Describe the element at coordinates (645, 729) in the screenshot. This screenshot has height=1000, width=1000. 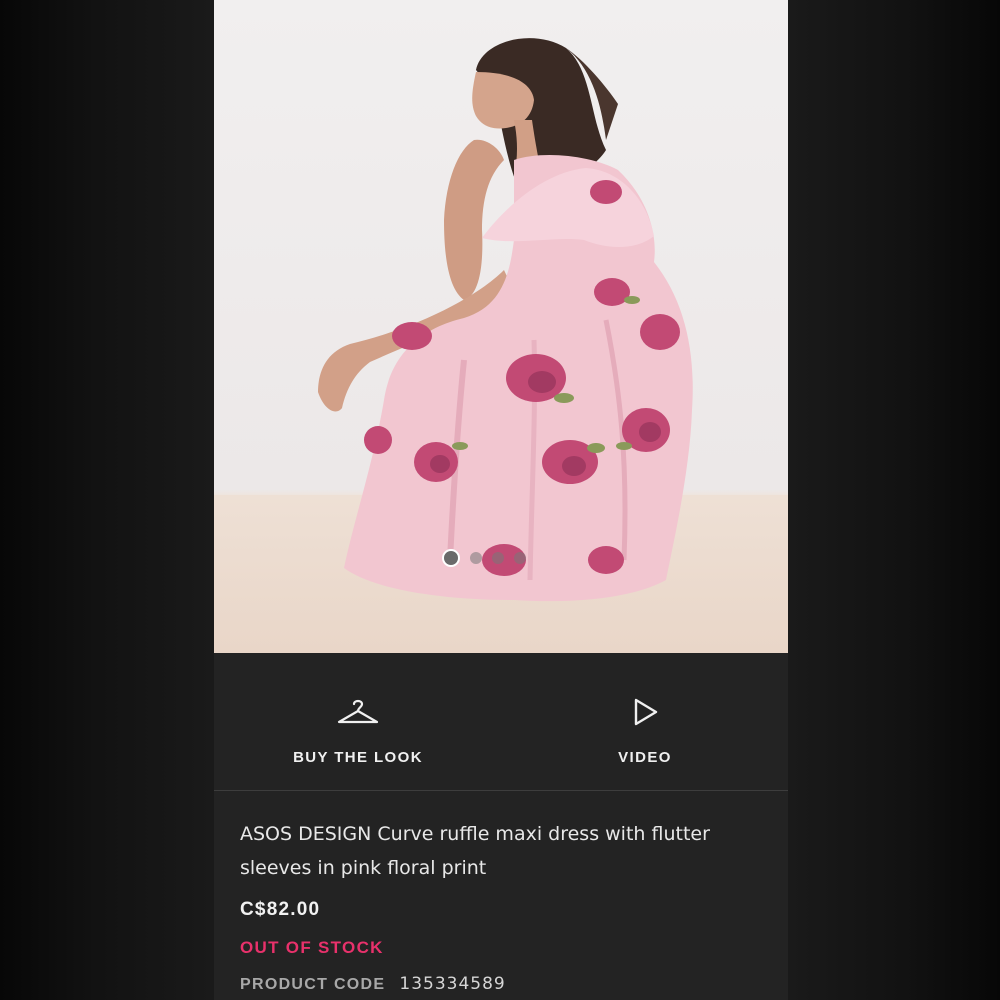
I see `video-button: VIDEO` at that location.